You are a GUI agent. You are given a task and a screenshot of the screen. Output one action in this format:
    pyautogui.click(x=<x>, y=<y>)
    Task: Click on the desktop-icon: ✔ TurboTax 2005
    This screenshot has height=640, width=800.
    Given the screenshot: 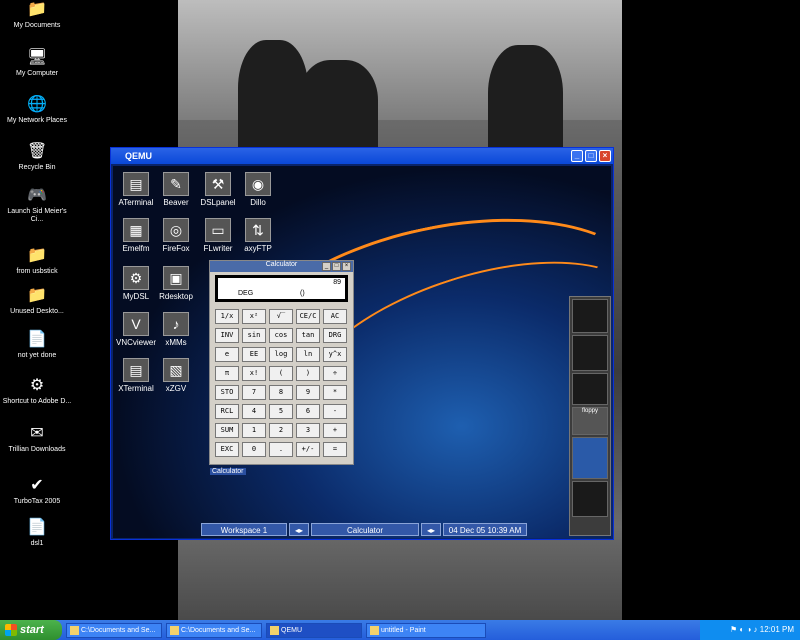 What is the action you would take?
    pyautogui.click(x=37, y=491)
    